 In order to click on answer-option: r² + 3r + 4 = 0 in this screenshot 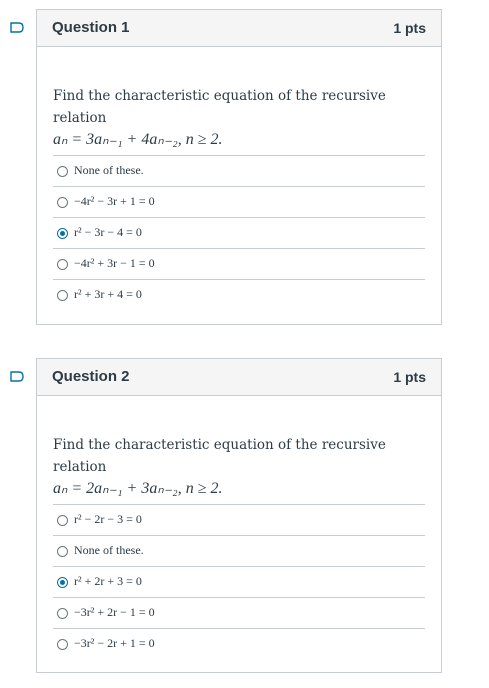, I will do `click(239, 294)`.